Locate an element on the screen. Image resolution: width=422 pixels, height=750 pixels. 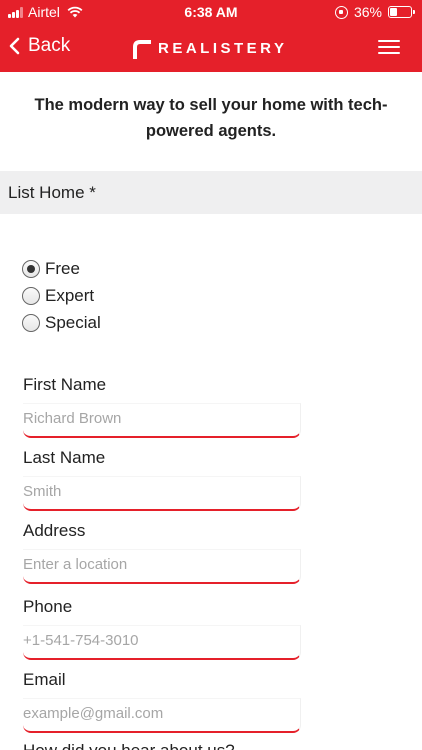
logo-text: REALISTERY is located at coordinates (223, 48).